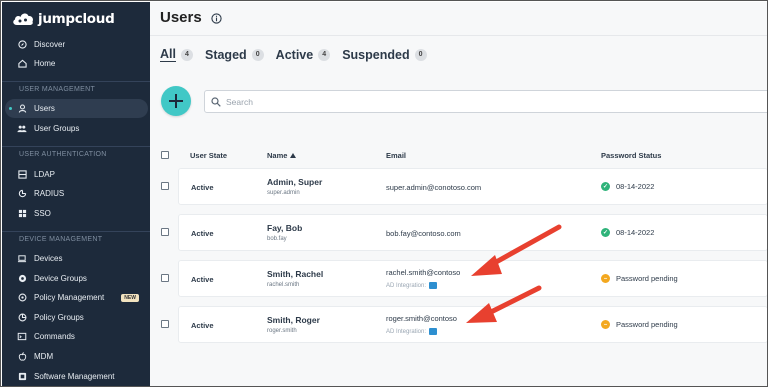 This screenshot has height=387, width=768. Describe the element at coordinates (516, 250) in the screenshot. I see `annotation-arrow-rachel` at that location.